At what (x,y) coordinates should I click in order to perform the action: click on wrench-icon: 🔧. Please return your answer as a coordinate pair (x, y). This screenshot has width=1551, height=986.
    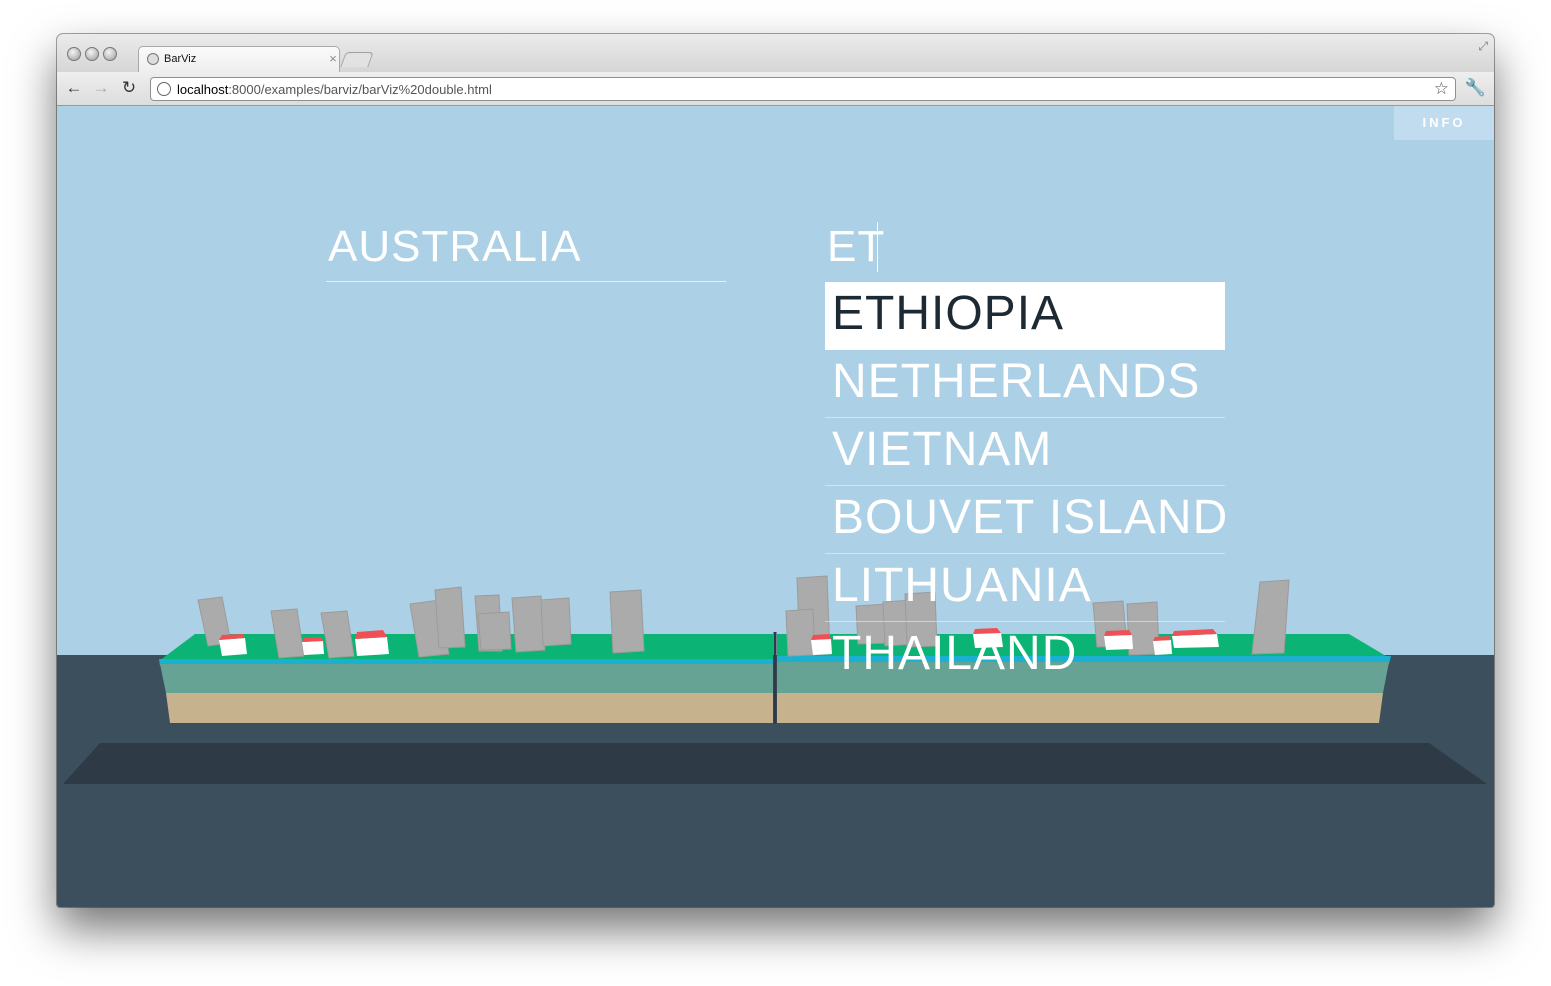
    Looking at the image, I should click on (1475, 88).